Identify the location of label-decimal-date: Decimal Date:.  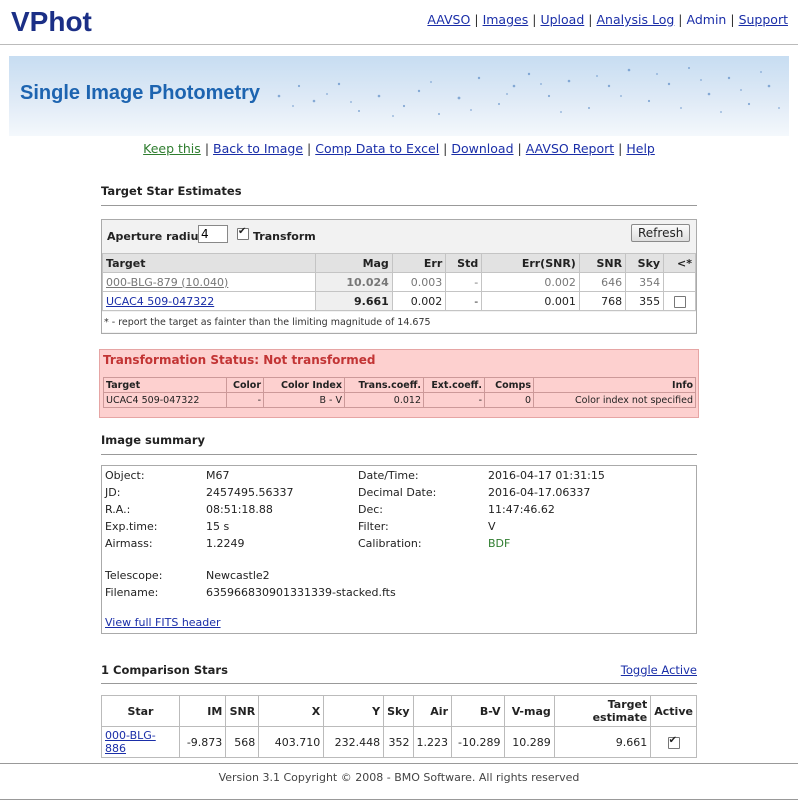
(397, 492).